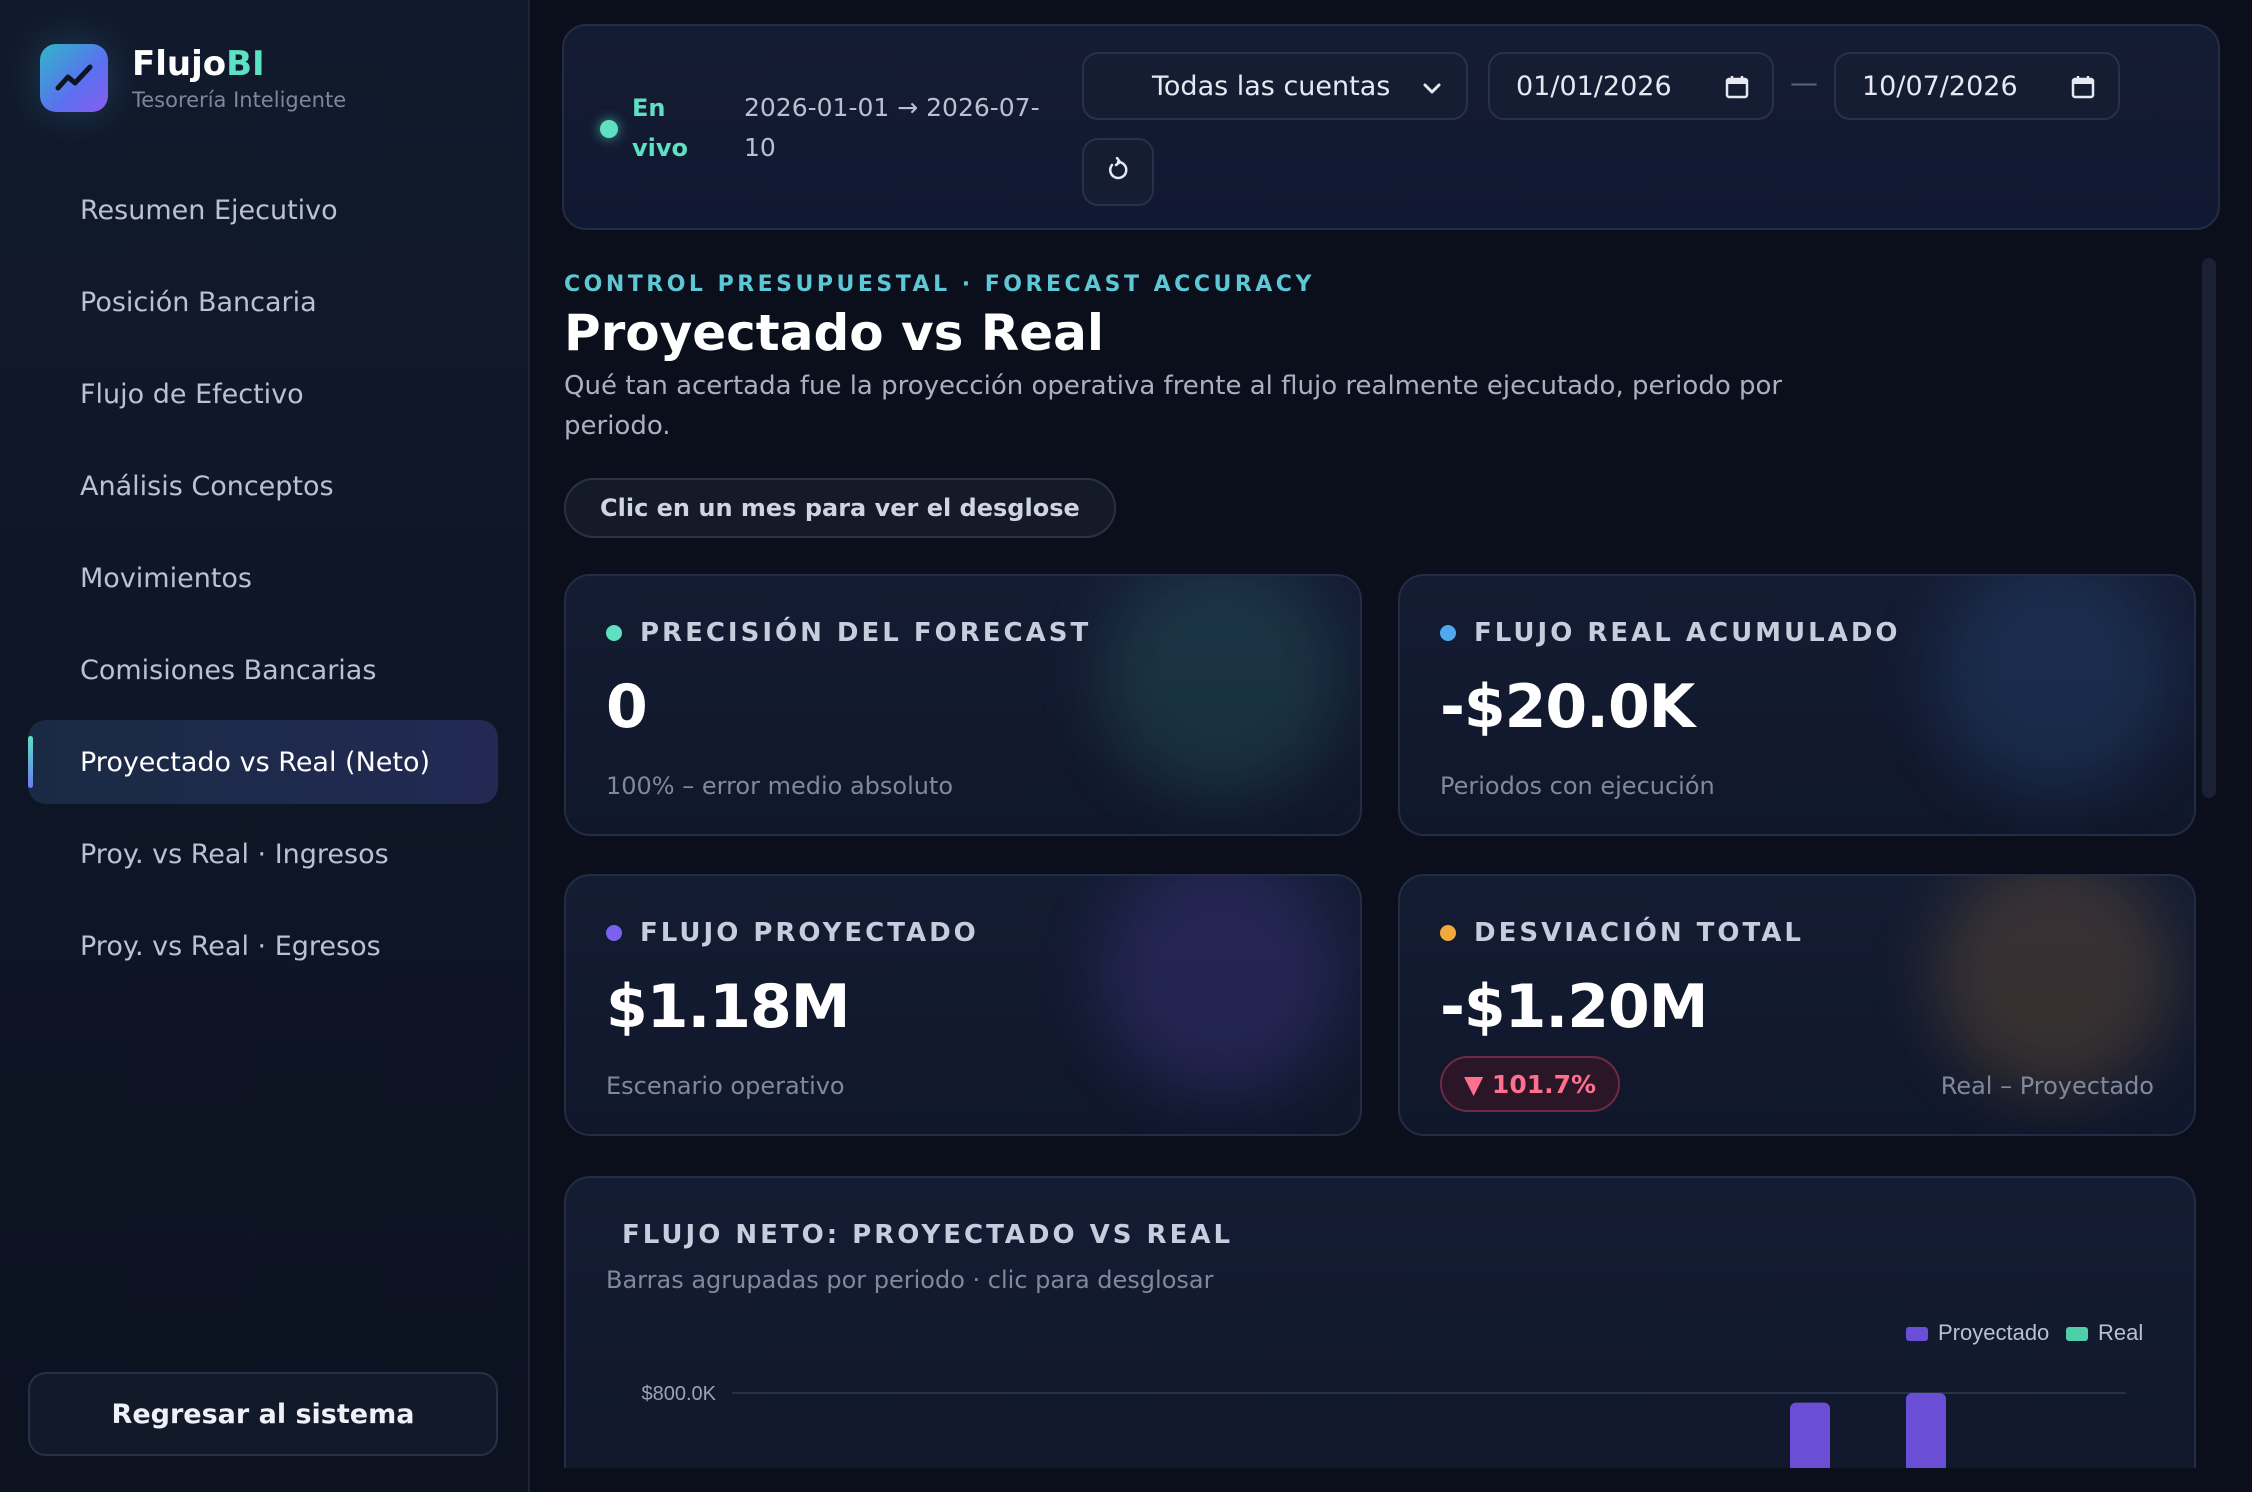 This screenshot has height=1492, width=2252. I want to click on date-from-input: 01/01/2026, so click(1631, 86).